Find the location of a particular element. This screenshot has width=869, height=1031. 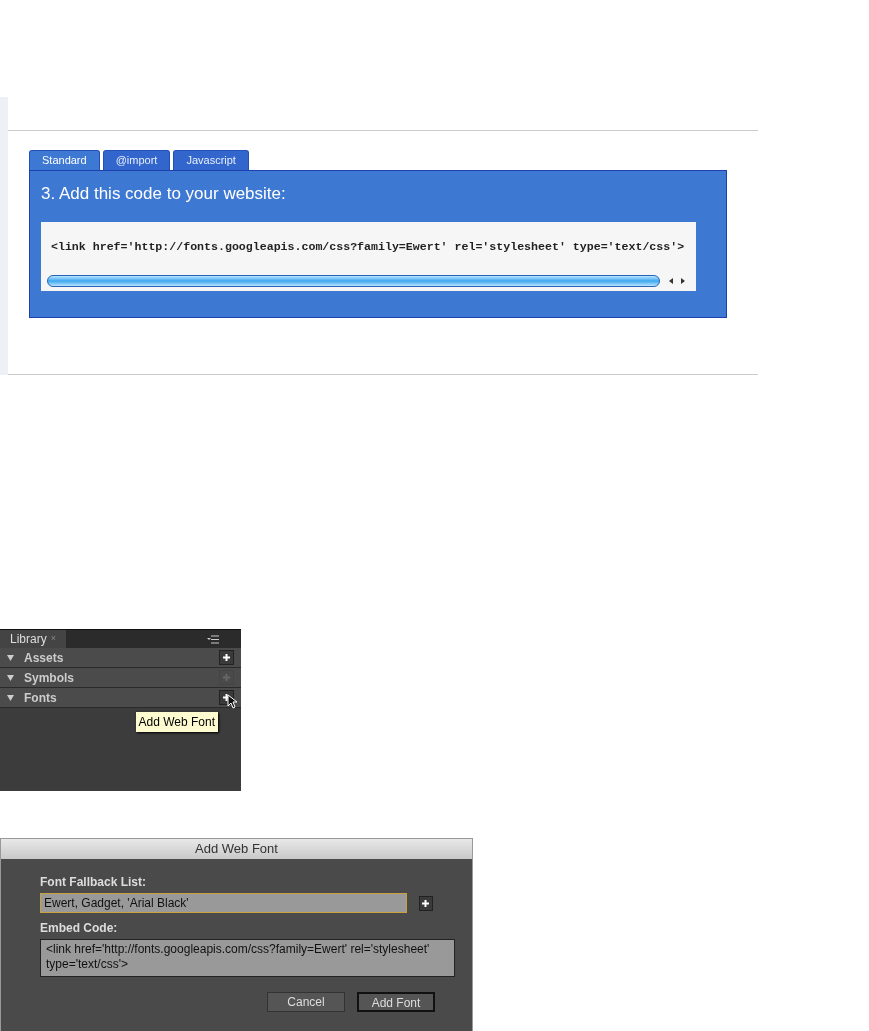

tab: Standard is located at coordinates (64, 160).